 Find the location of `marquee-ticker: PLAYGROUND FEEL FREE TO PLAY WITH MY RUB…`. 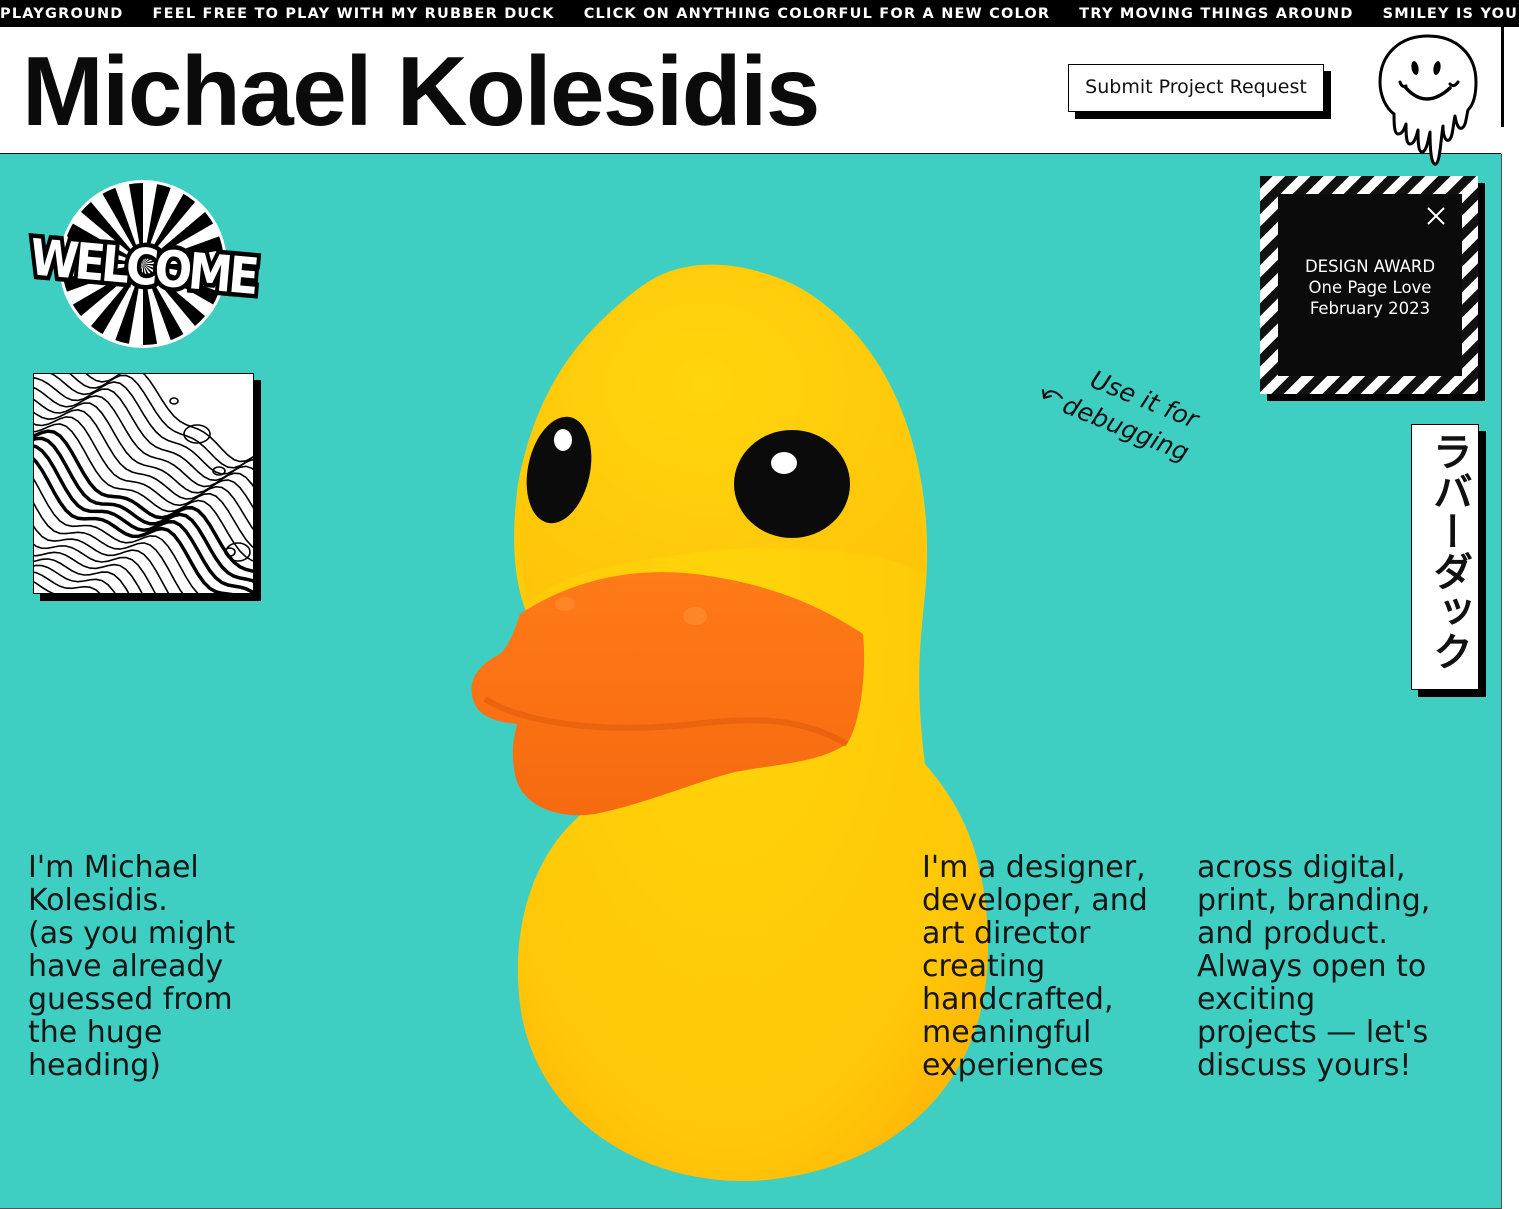

marquee-ticker: PLAYGROUND FEEL FREE TO PLAY WITH MY RUB… is located at coordinates (759, 13).